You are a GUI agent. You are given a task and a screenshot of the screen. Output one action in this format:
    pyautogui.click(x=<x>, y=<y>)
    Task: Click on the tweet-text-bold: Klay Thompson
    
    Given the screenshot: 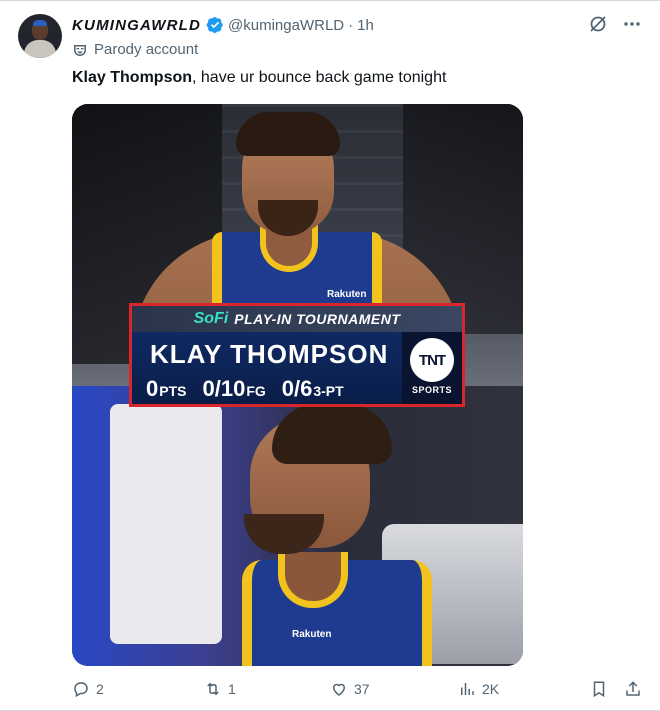 What is the action you would take?
    pyautogui.click(x=132, y=77)
    